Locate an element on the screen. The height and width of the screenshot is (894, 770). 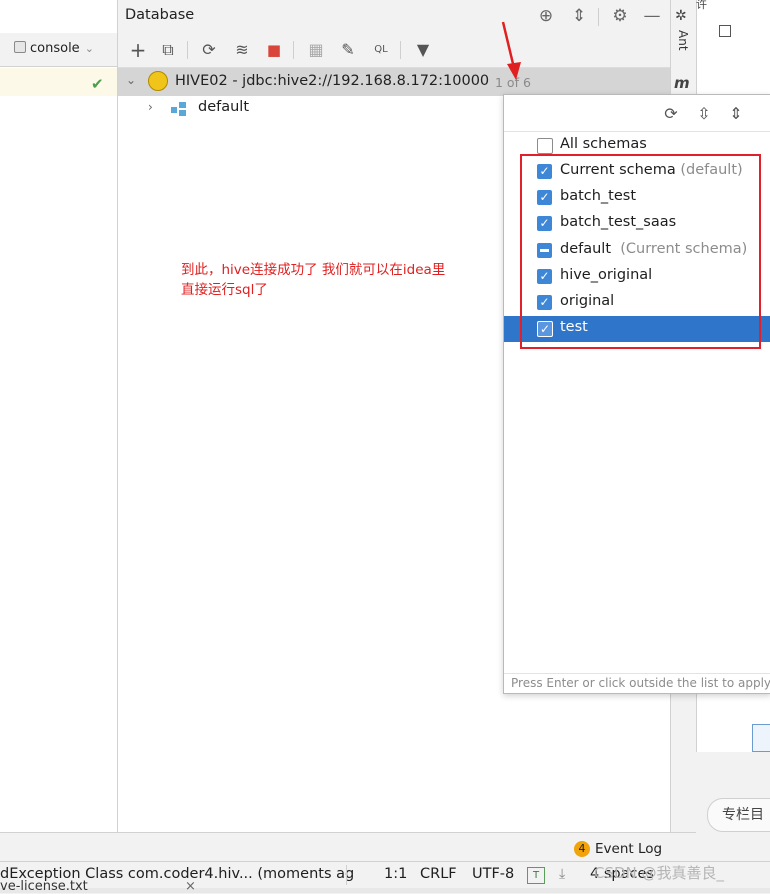
checkbox is located at coordinates (545, 146).